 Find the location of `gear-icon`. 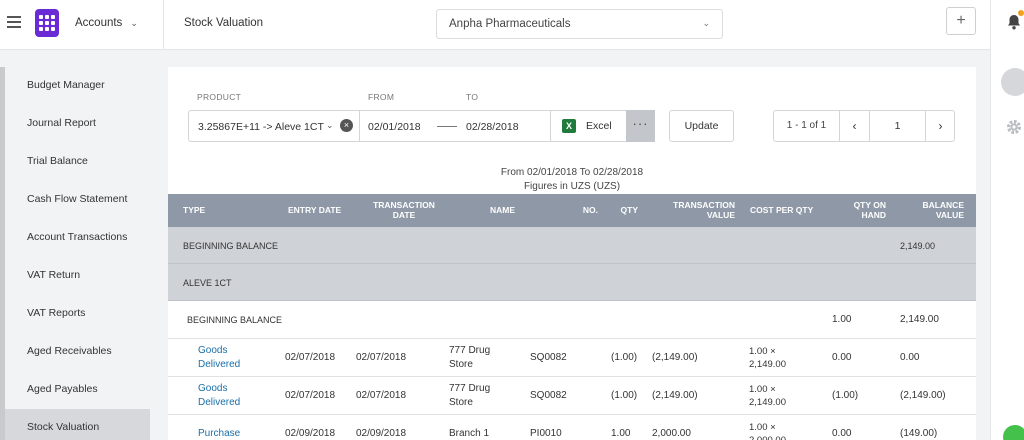

gear-icon is located at coordinates (1014, 127).